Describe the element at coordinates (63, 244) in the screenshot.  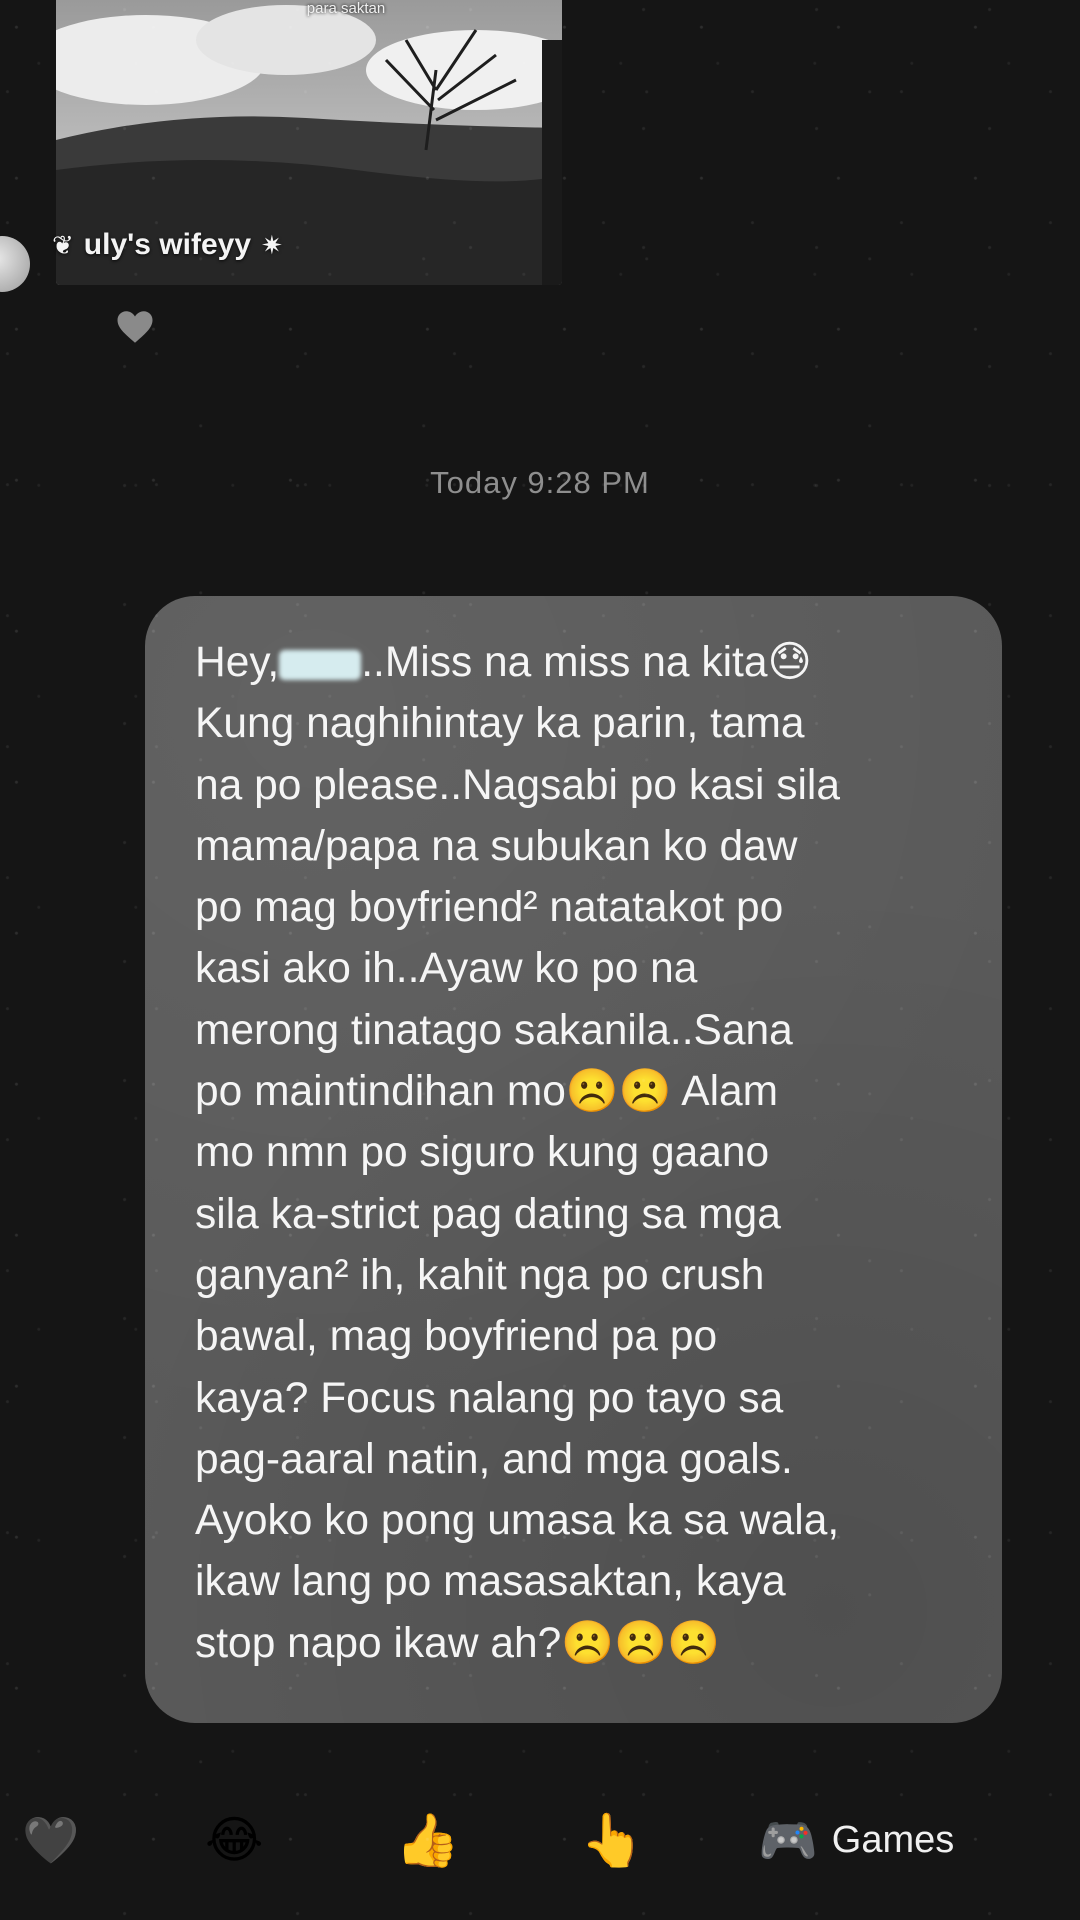
I see `bird-icon: ❦` at that location.